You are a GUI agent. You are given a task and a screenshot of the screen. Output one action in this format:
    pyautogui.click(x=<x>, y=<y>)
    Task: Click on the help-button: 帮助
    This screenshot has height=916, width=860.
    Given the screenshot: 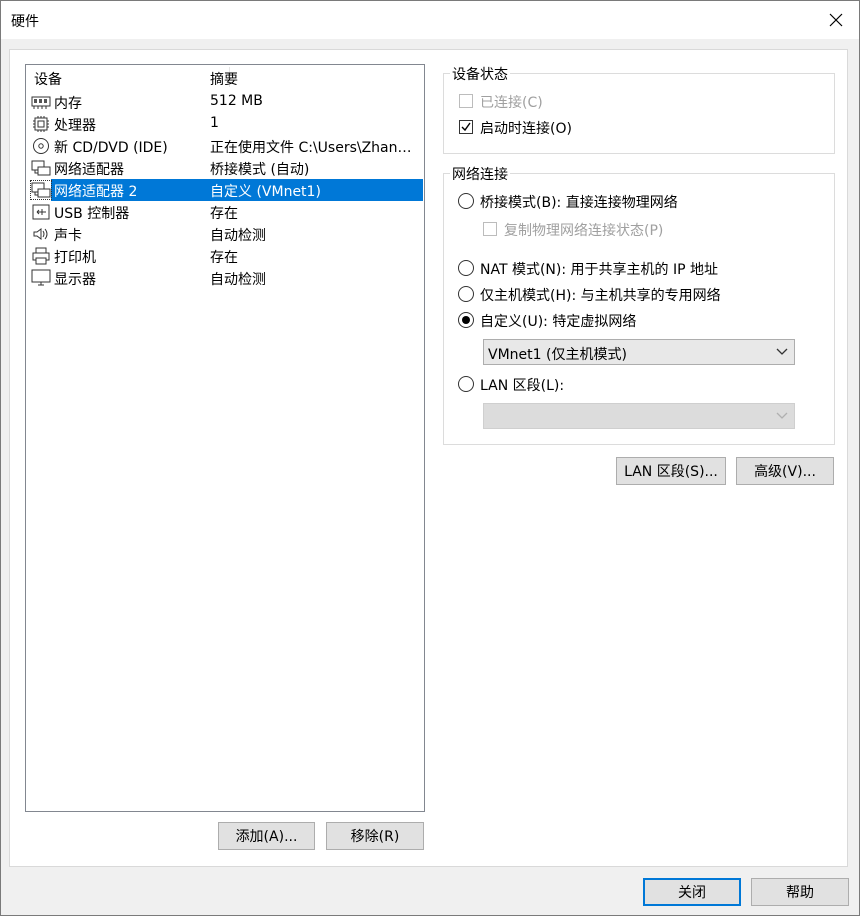 What is the action you would take?
    pyautogui.click(x=800, y=892)
    